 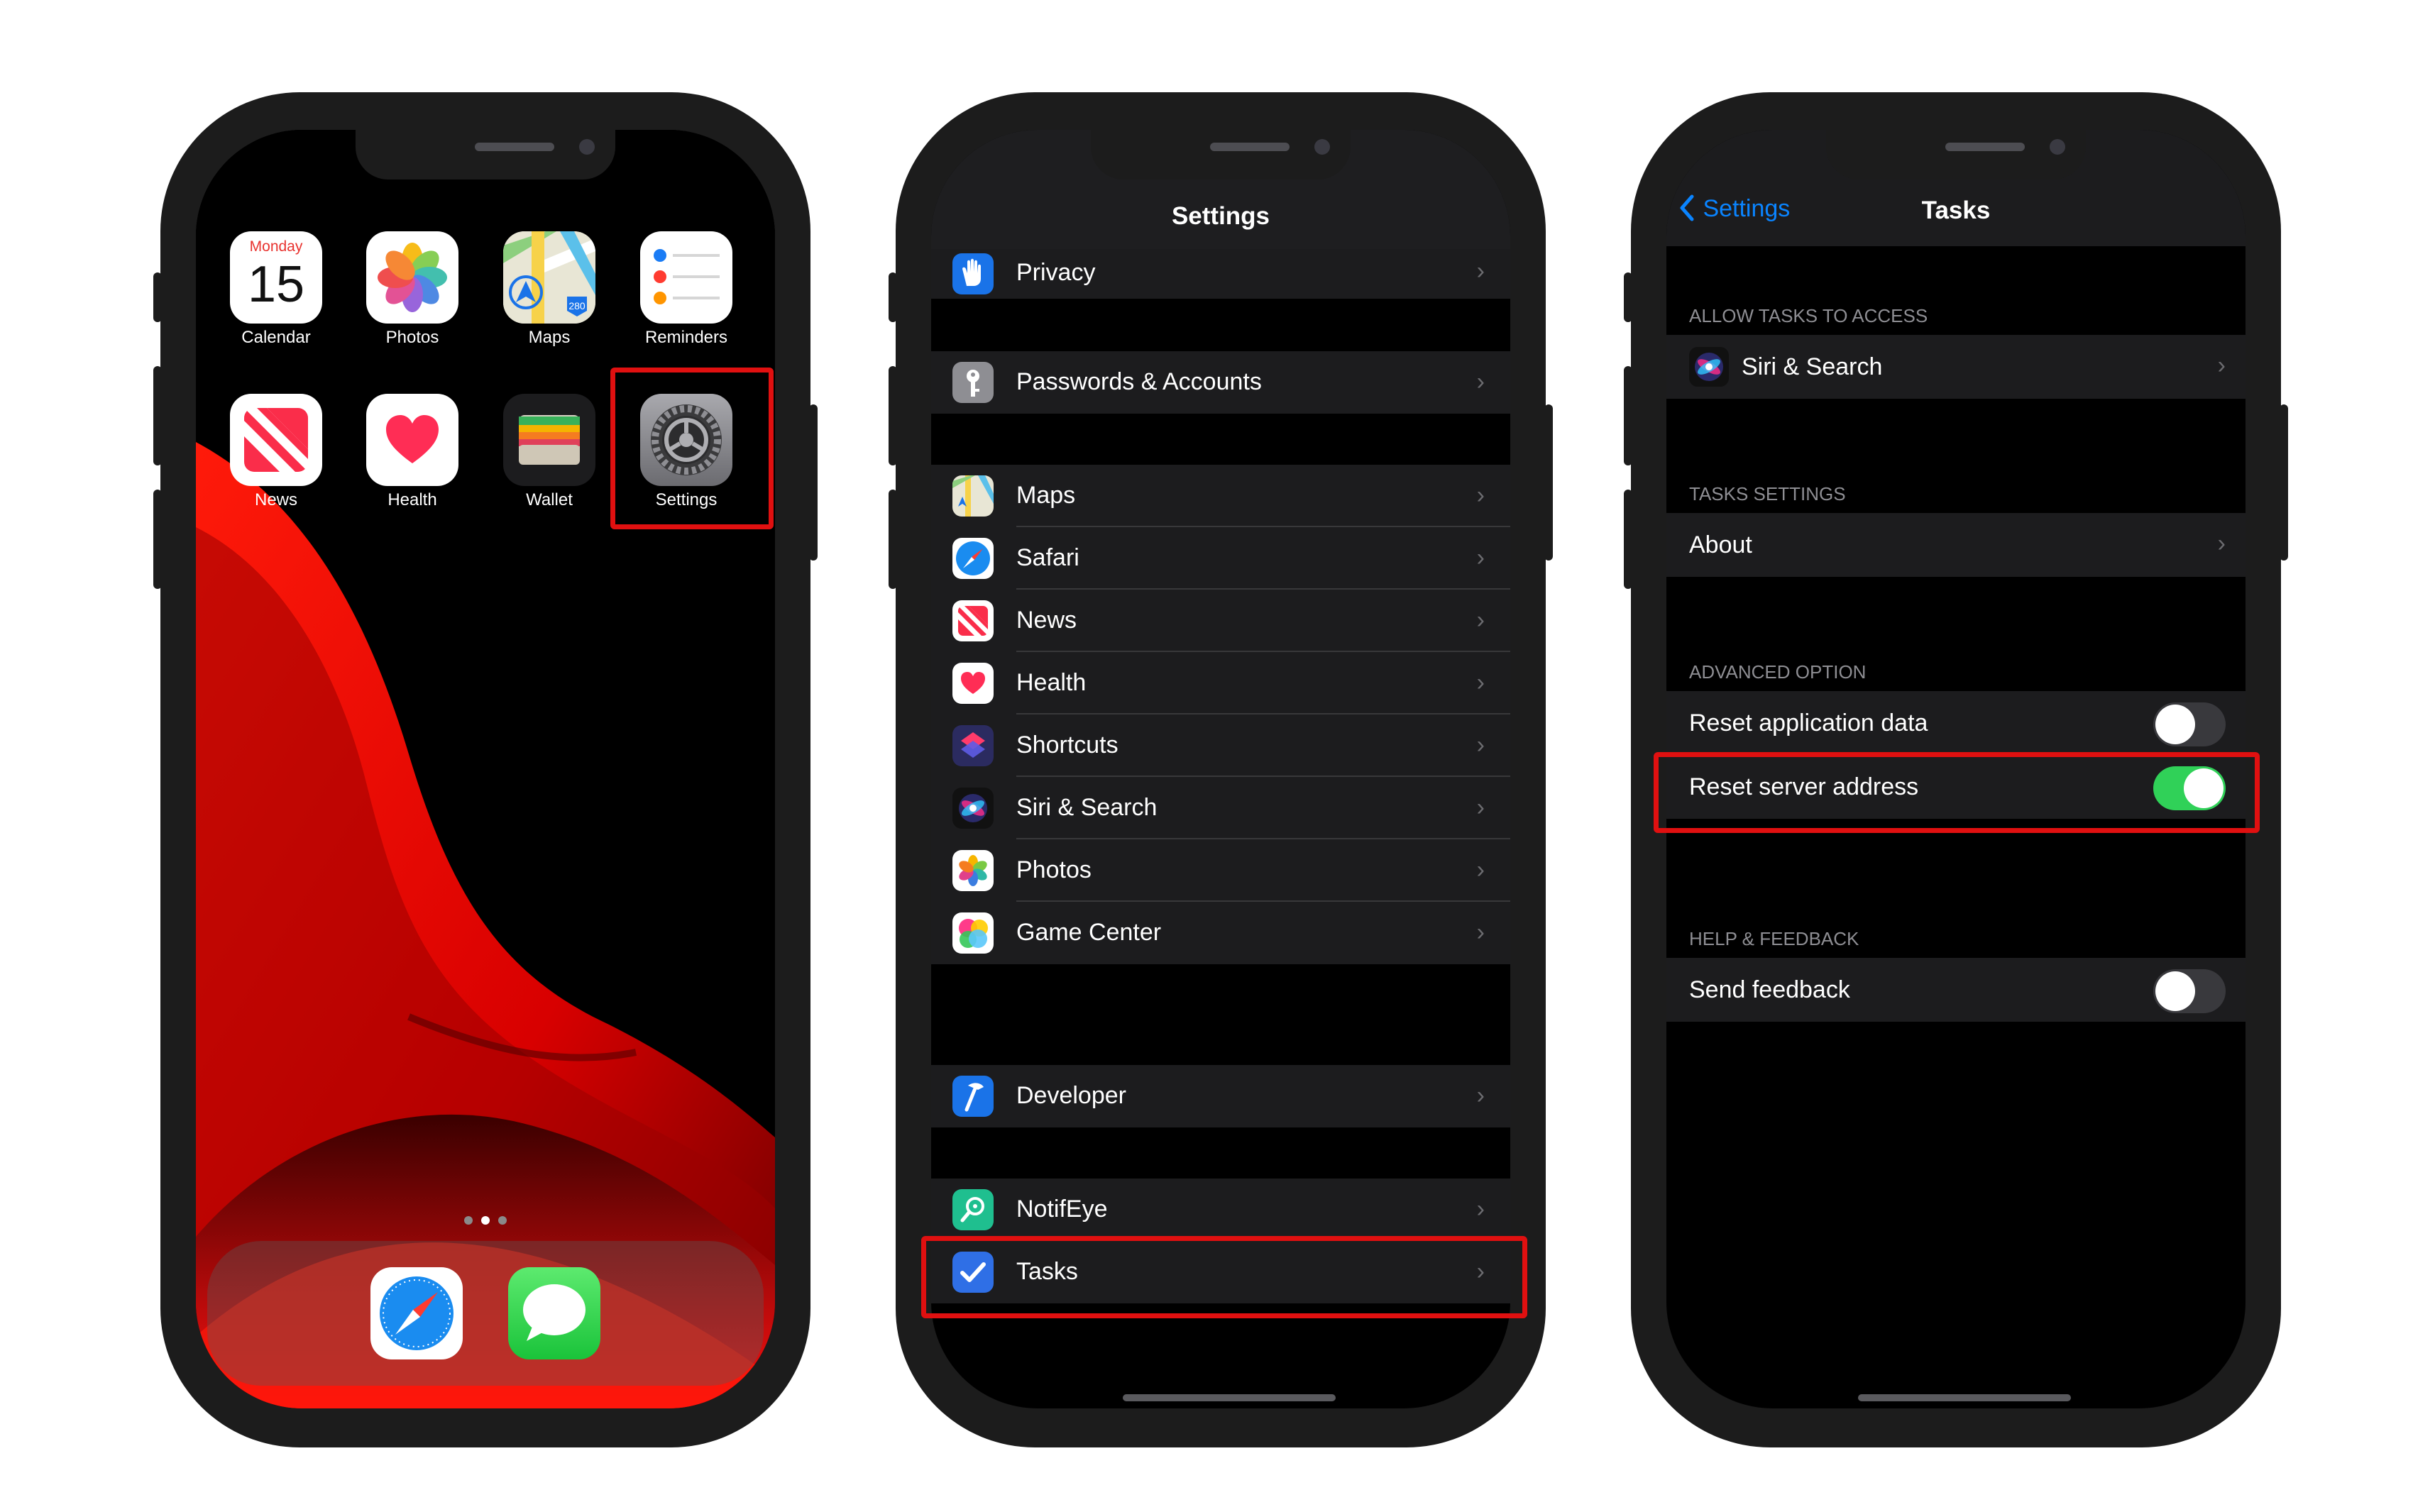 What do you see at coordinates (549, 440) in the screenshot?
I see `wallet-icon` at bounding box center [549, 440].